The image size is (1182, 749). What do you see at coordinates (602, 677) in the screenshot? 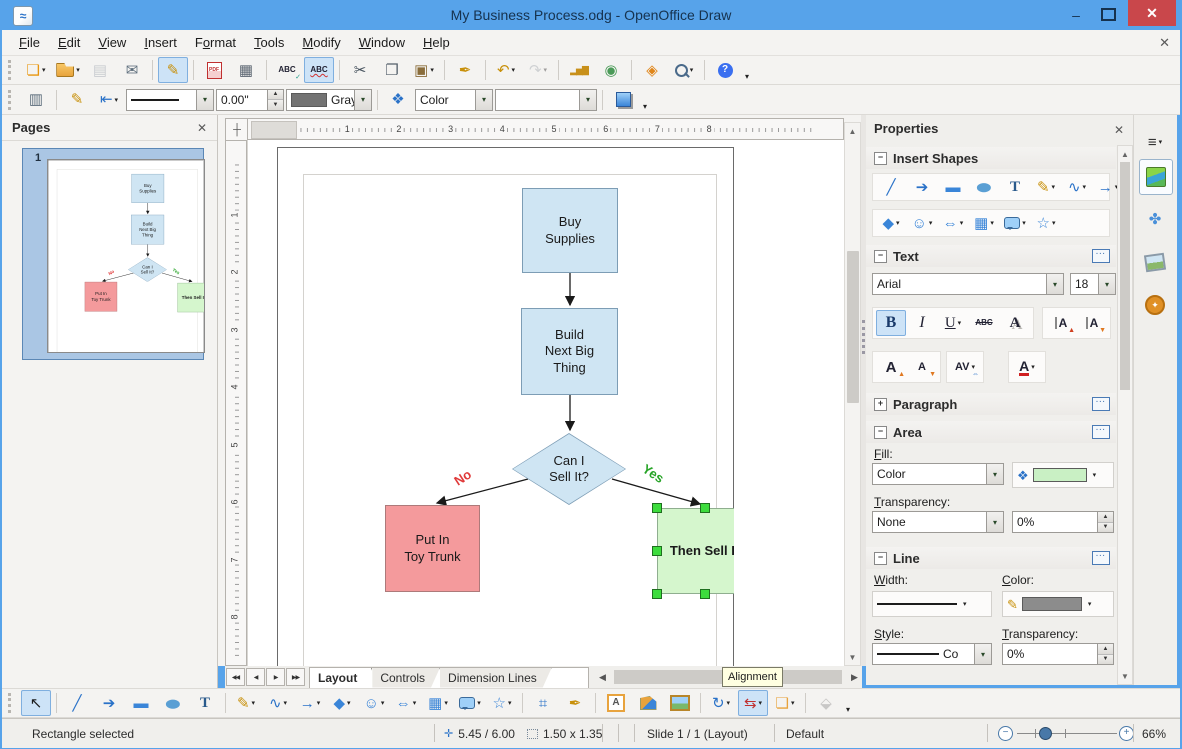
I see `scroll-left-icon: ◀` at bounding box center [602, 677].